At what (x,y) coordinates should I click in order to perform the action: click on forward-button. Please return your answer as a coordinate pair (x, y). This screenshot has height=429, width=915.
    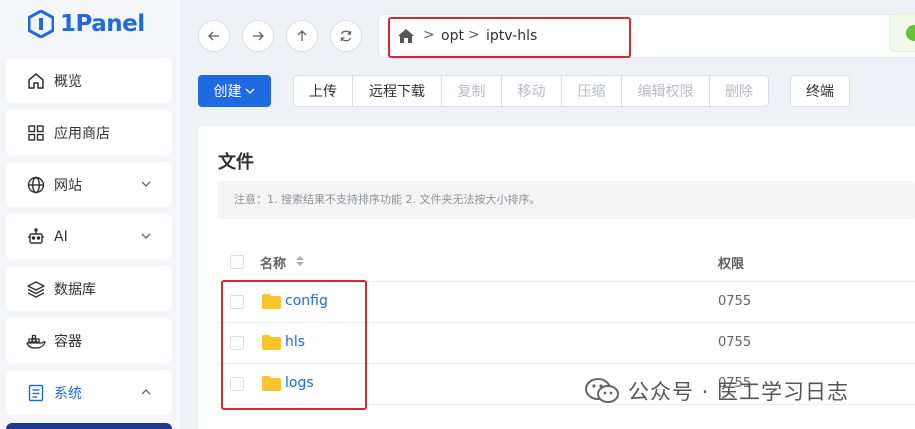
    Looking at the image, I should click on (258, 36).